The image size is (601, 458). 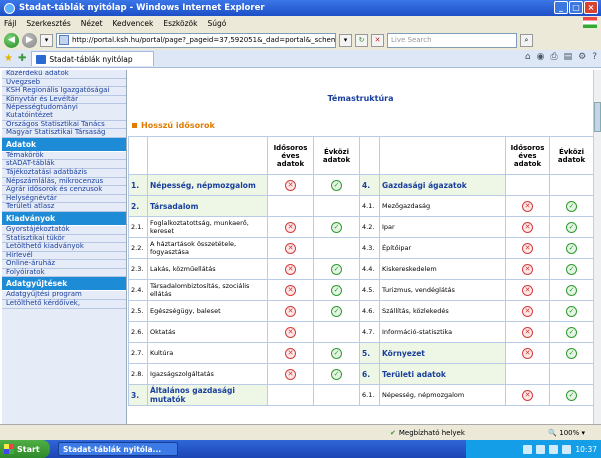 What do you see at coordinates (452, 40) in the screenshot?
I see `search-input: Live Search` at bounding box center [452, 40].